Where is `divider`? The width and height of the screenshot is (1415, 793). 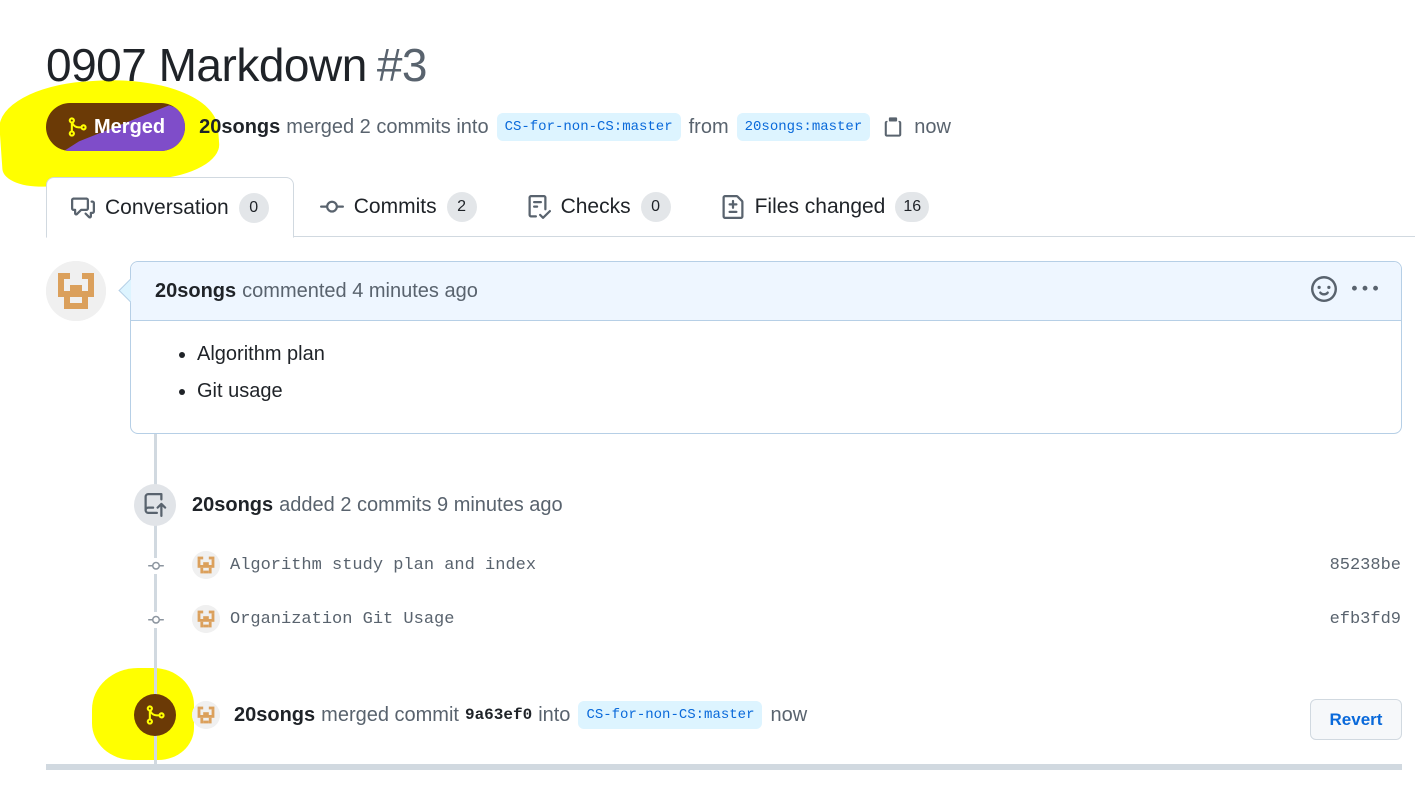 divider is located at coordinates (724, 767).